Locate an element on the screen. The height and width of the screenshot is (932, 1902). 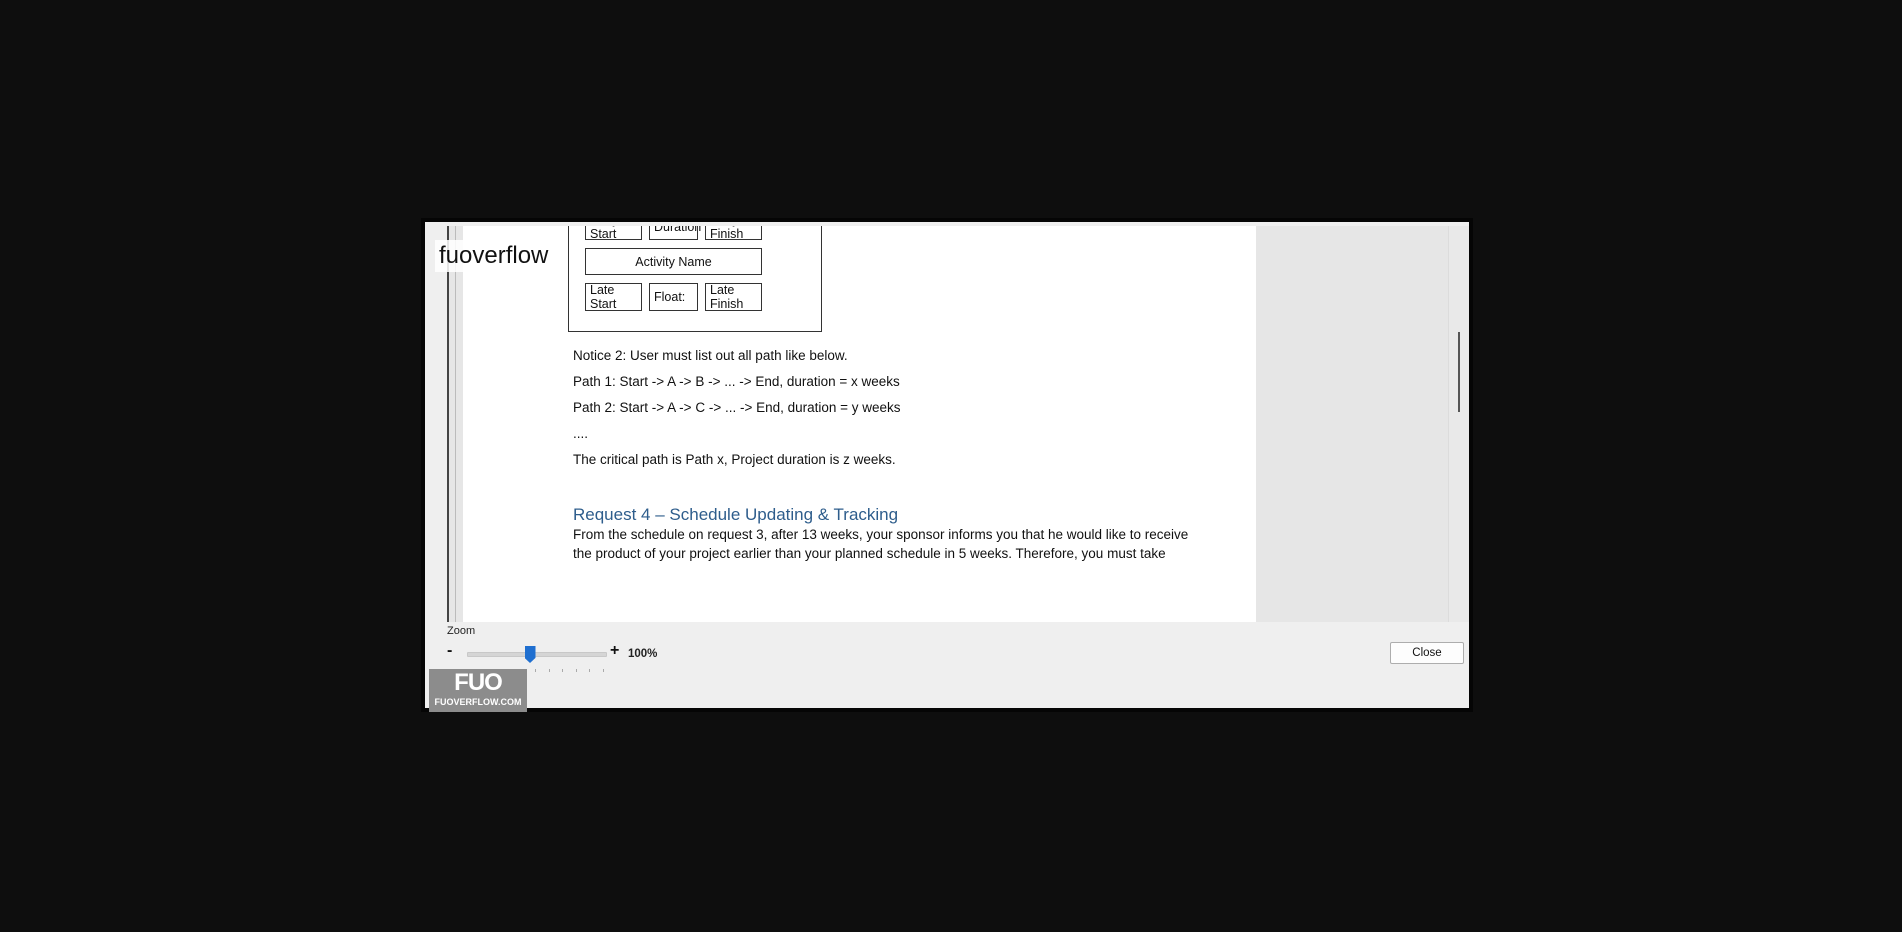
zoom-slider-track is located at coordinates (537, 654).